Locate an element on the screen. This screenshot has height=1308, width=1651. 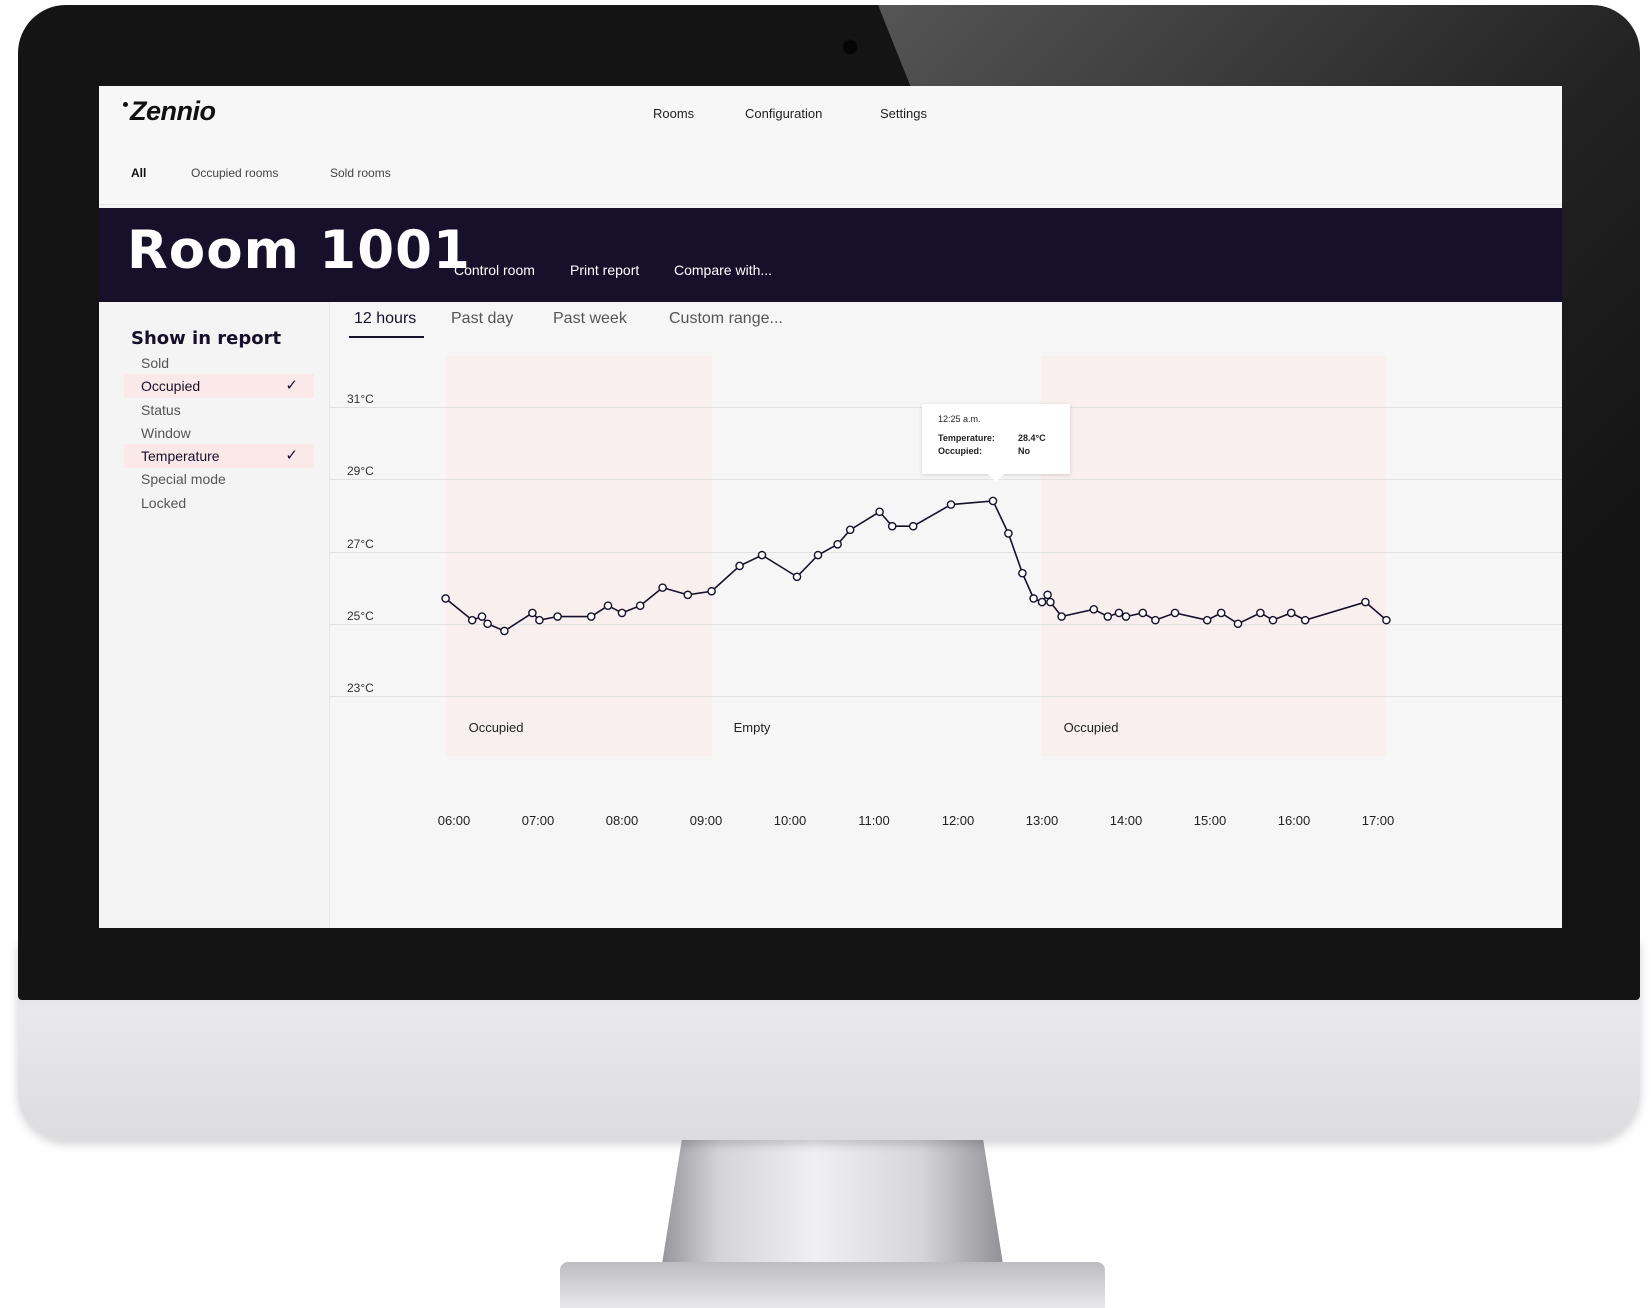
temperature-series-line is located at coordinates (916, 566).